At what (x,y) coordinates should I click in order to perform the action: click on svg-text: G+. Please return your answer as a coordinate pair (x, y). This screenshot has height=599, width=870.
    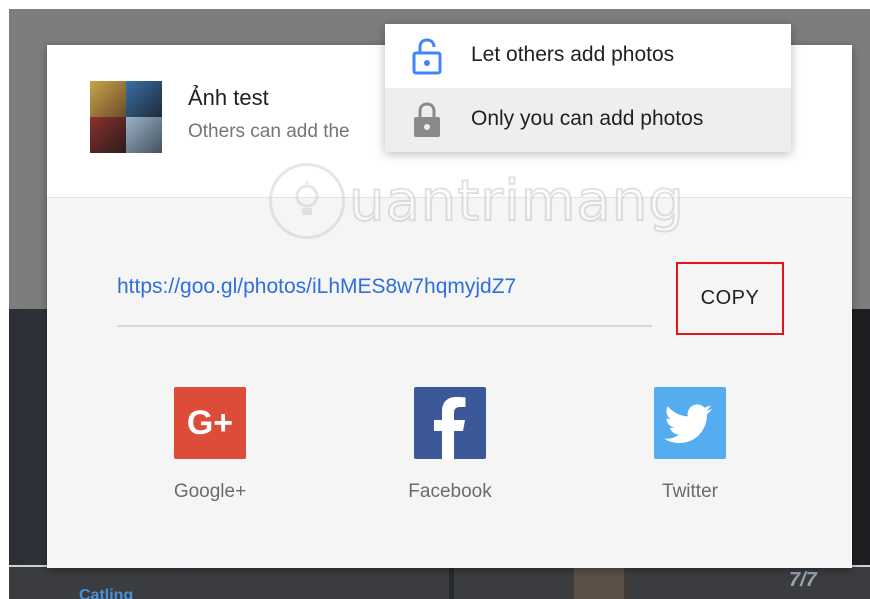
    Looking at the image, I should click on (210, 423).